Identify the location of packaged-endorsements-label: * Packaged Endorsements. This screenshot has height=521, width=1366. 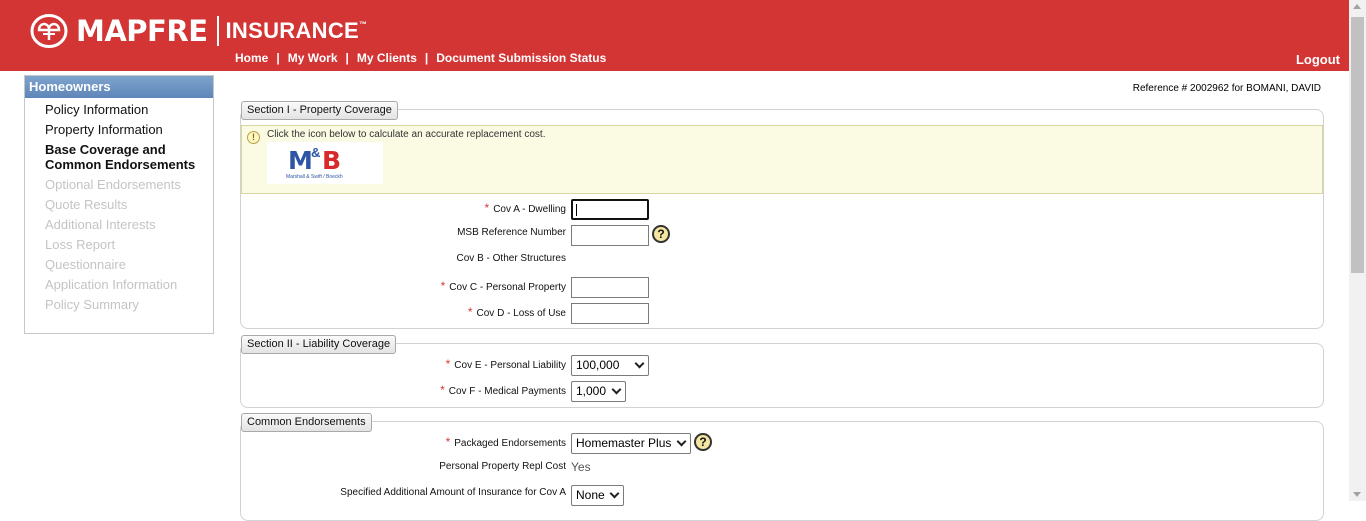
(505, 442).